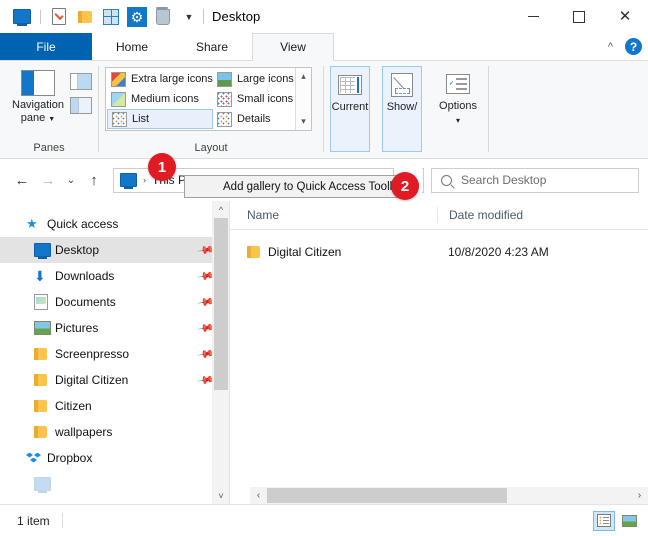  I want to click on options-button: ✓ Options ▾, so click(458, 112).